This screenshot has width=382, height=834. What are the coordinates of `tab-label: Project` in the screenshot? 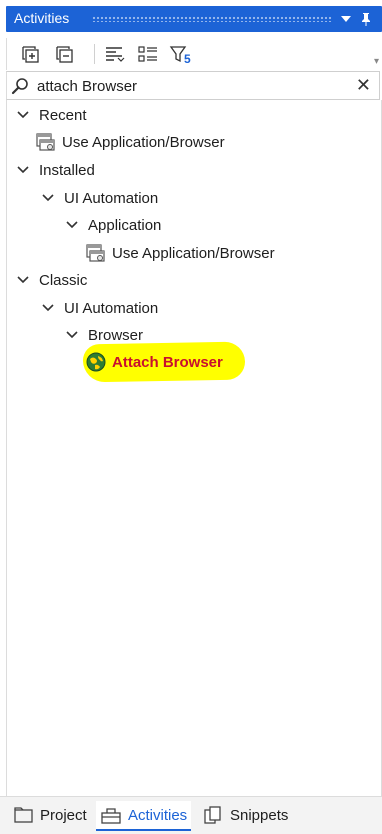 It's located at (63, 815).